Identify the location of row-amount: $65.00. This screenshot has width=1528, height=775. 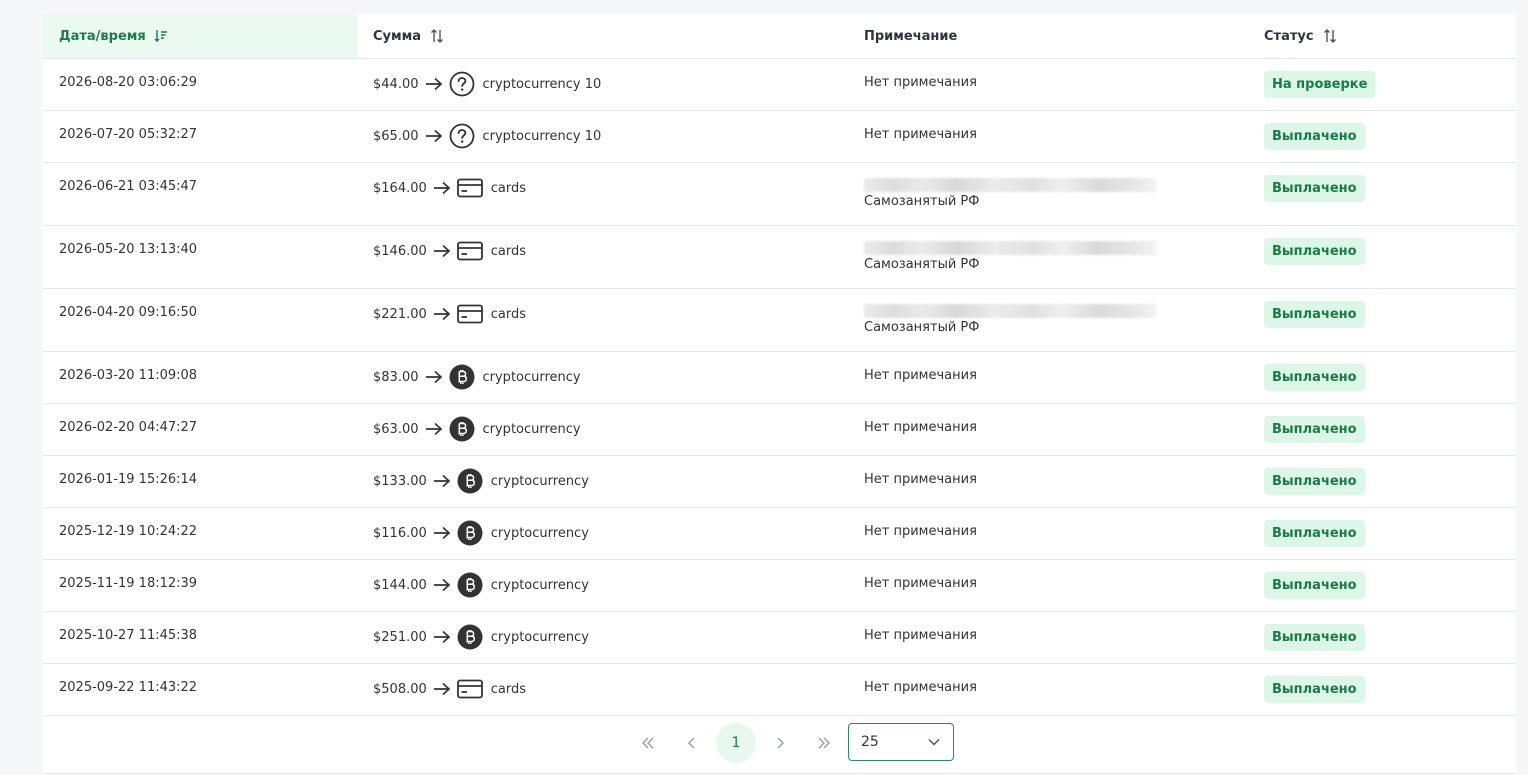
(396, 136).